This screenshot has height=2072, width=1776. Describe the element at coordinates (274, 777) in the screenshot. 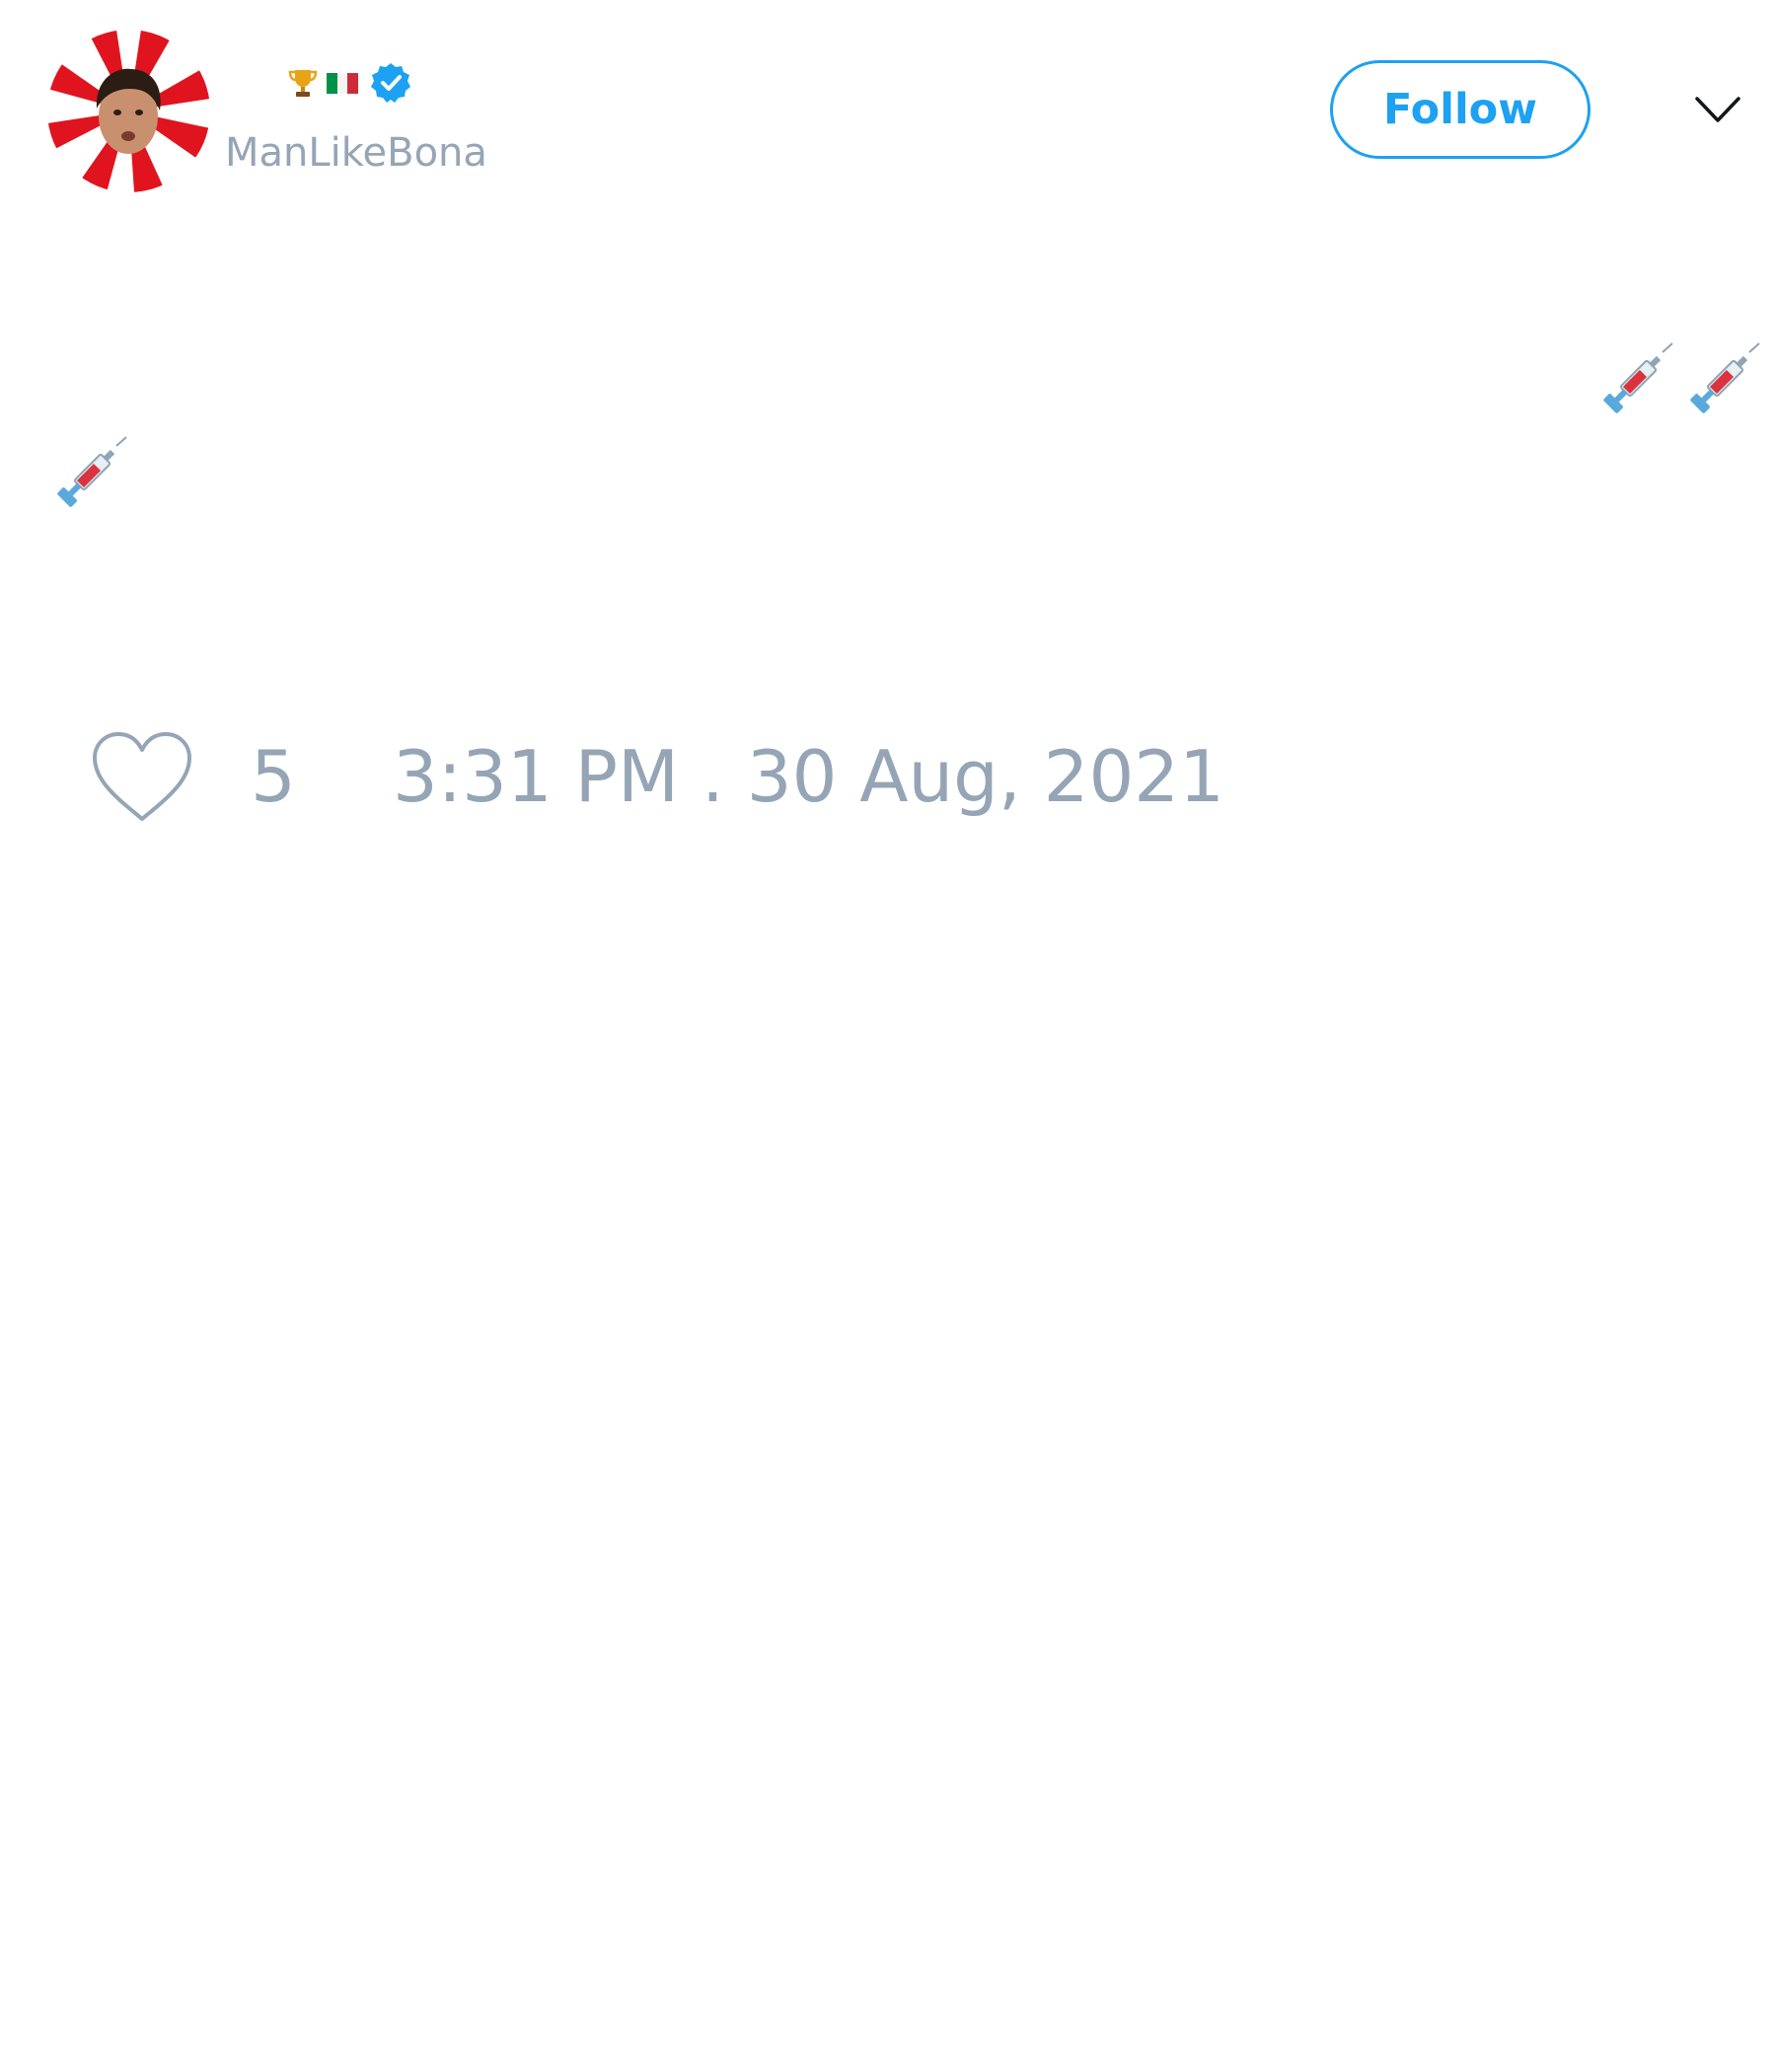

I see `like-count: 5` at that location.